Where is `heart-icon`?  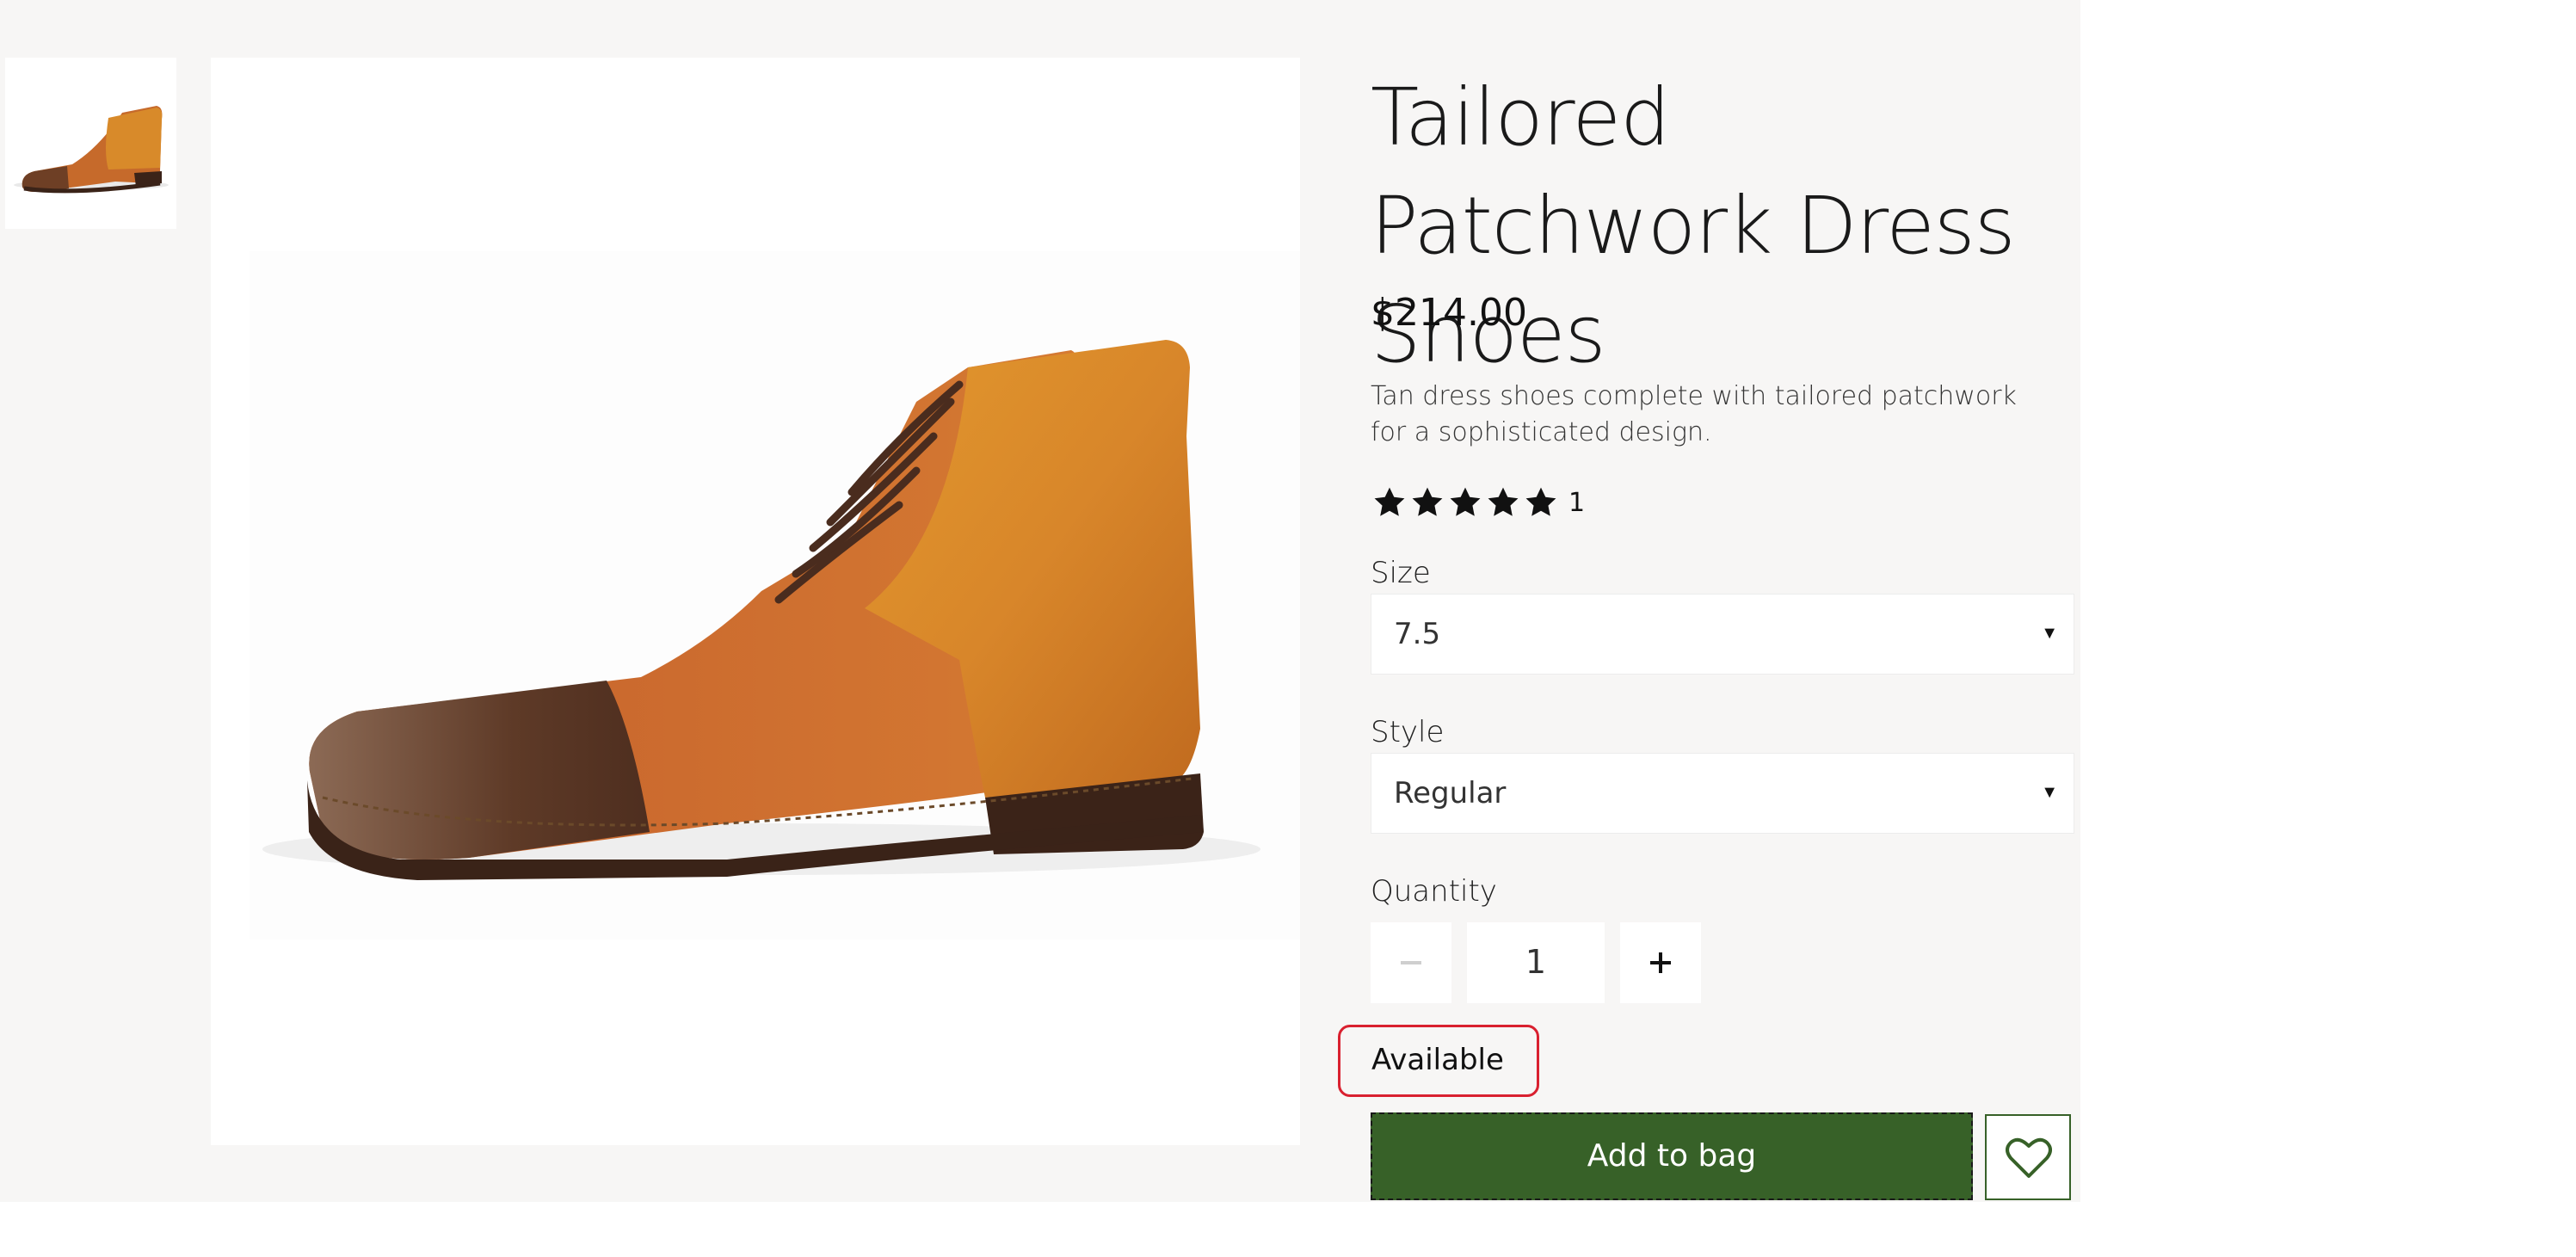 heart-icon is located at coordinates (2029, 1157).